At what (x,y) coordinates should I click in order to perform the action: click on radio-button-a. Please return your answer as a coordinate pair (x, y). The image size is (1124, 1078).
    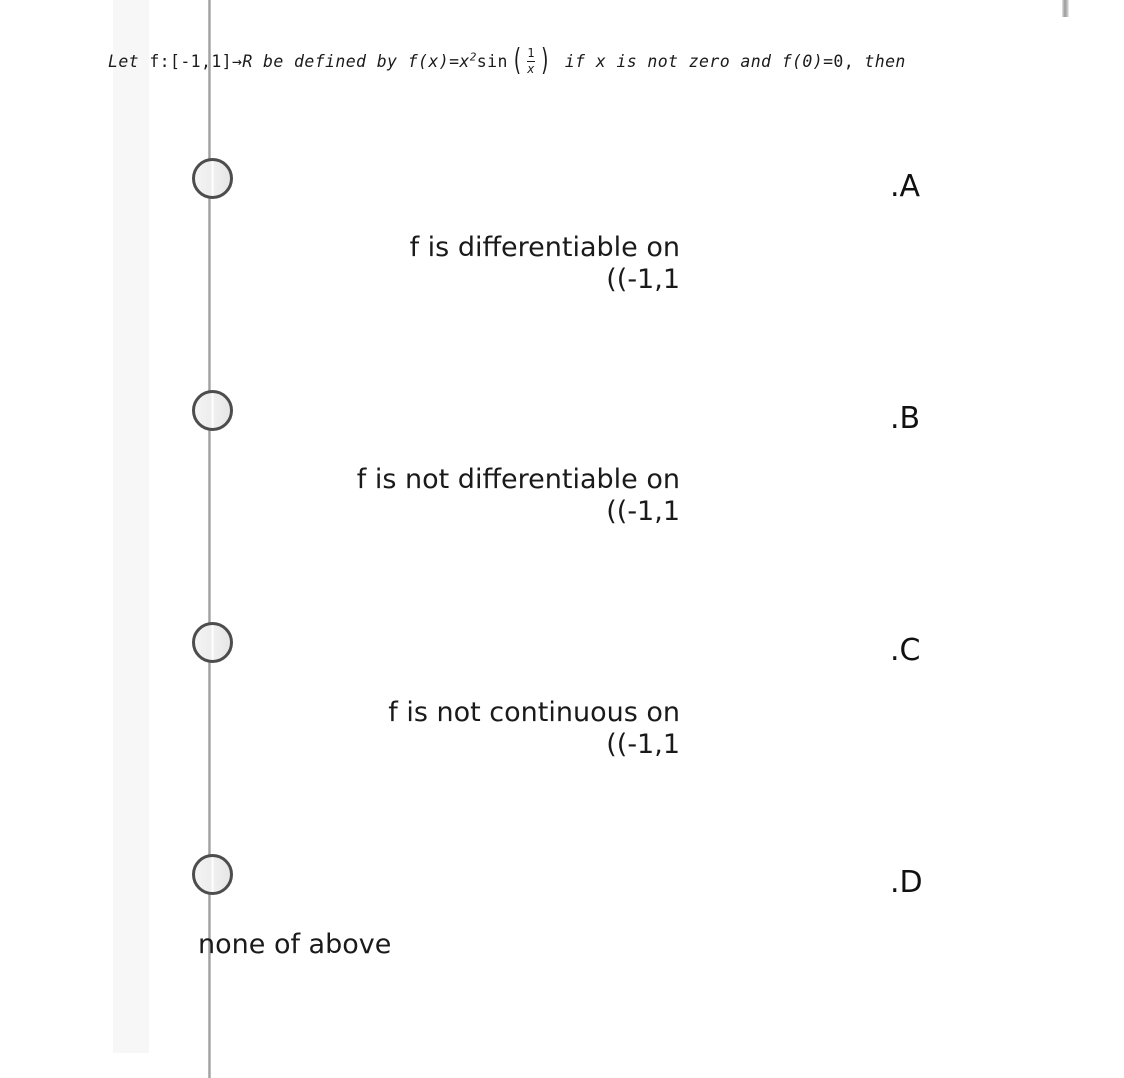
    Looking at the image, I should click on (212, 178).